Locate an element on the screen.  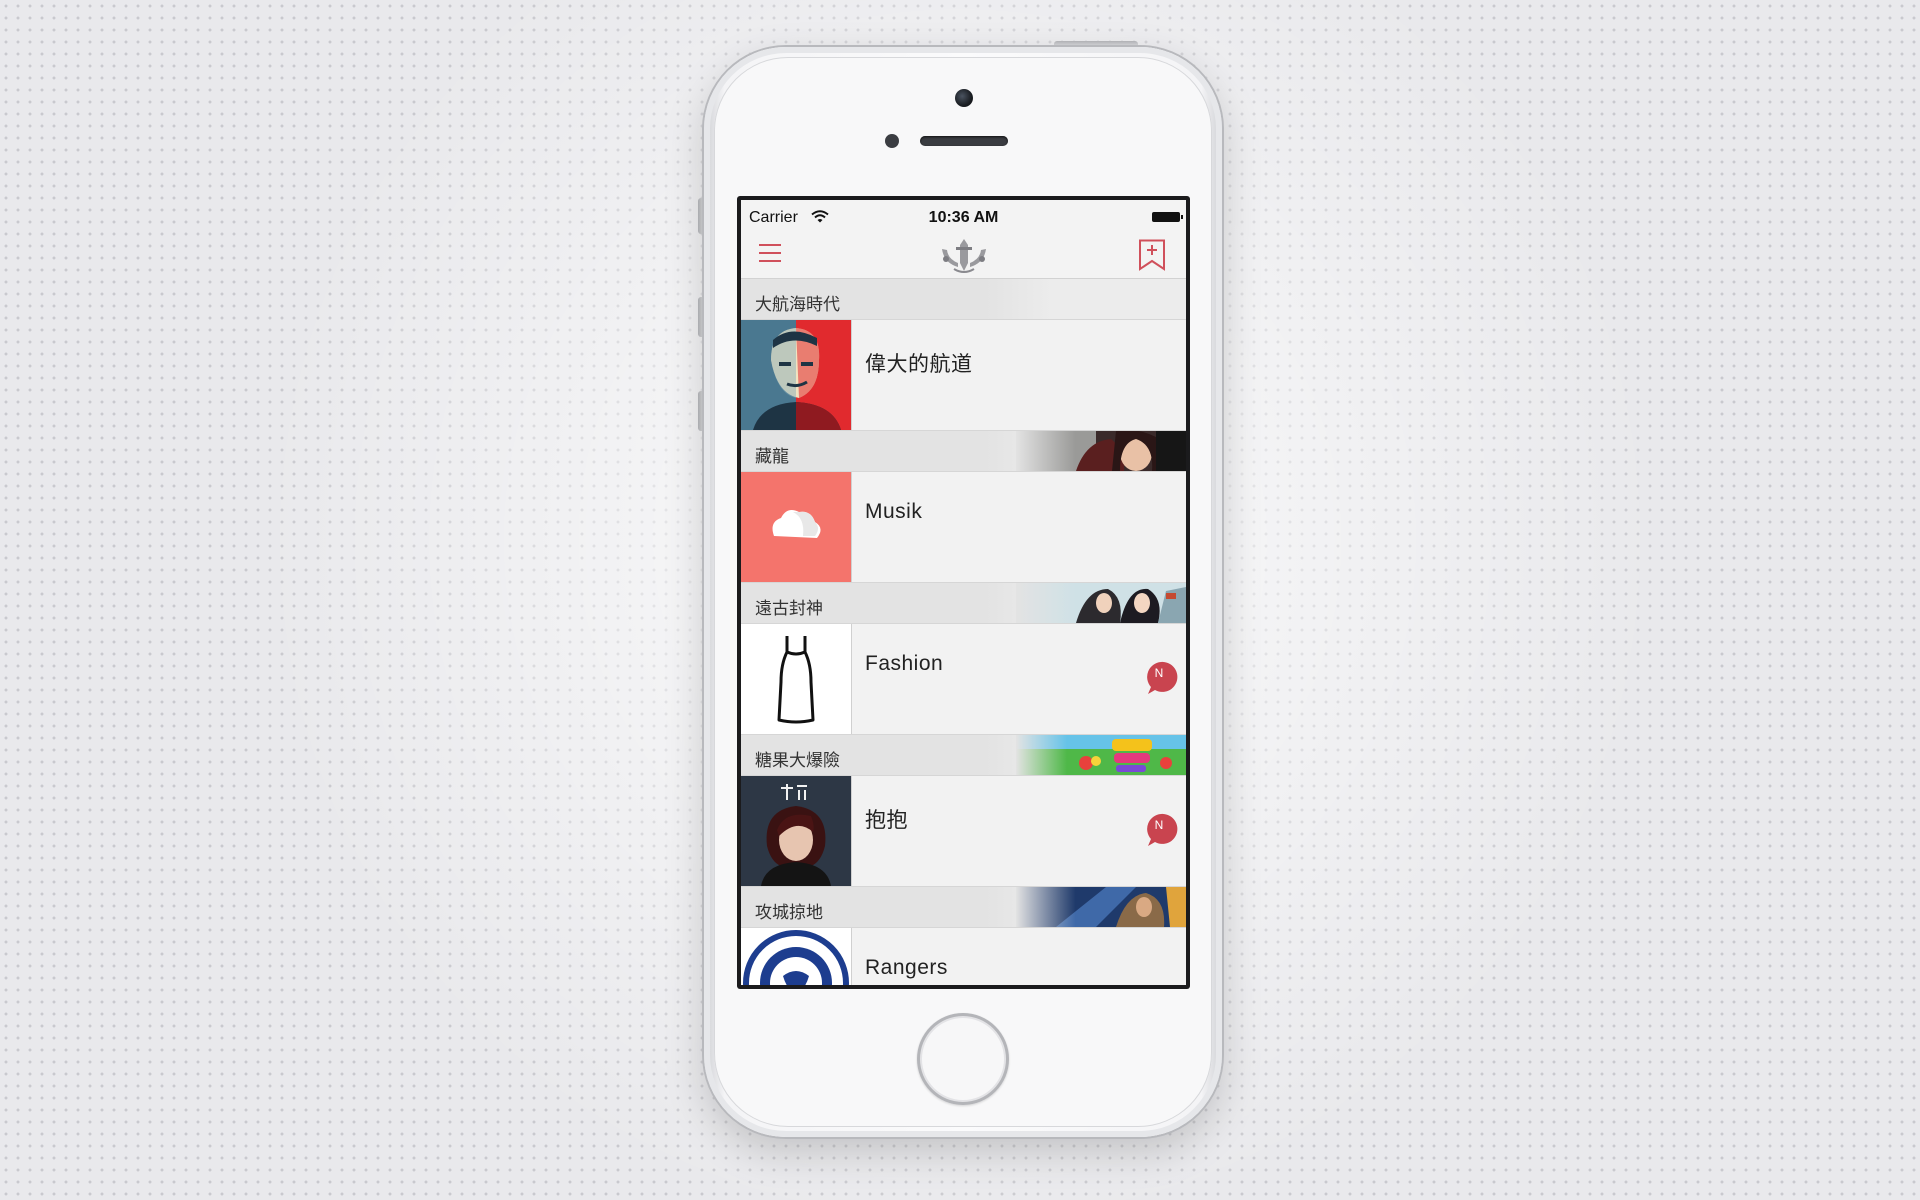
section-title: 大航海時代 is located at coordinates (797, 304).